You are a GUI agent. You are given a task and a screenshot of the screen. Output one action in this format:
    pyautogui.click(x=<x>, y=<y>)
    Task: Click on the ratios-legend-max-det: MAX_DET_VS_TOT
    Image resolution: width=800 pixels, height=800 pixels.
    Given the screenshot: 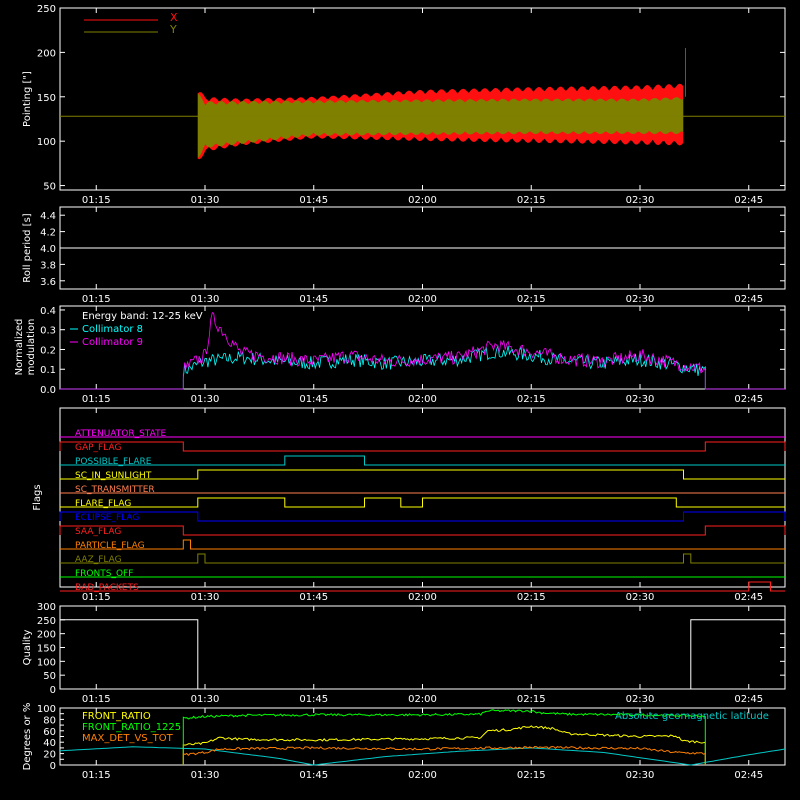 What is the action you would take?
    pyautogui.click(x=128, y=738)
    